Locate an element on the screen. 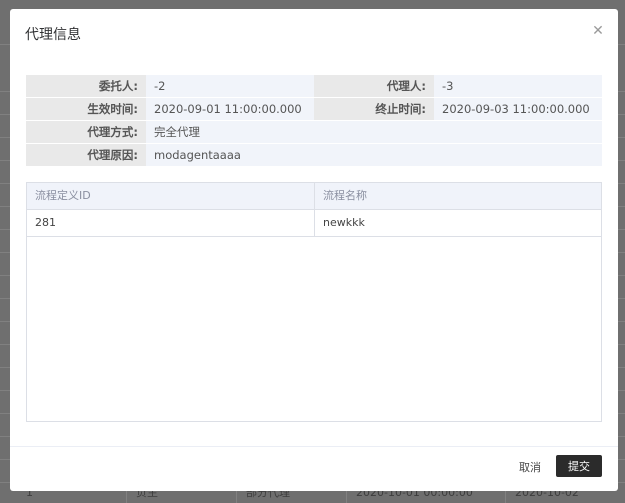  table-header: 流程定义ID 流程名称 is located at coordinates (314, 196).